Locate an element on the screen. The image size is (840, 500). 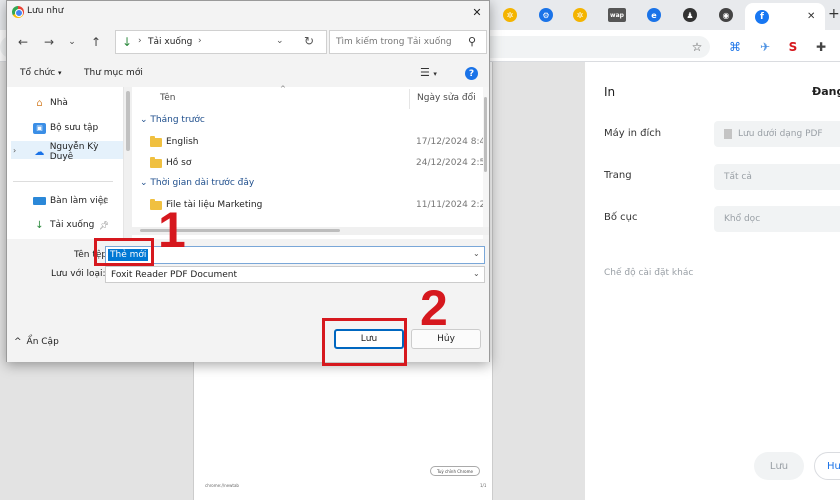
tab-wap: wap is located at coordinates (617, 15).